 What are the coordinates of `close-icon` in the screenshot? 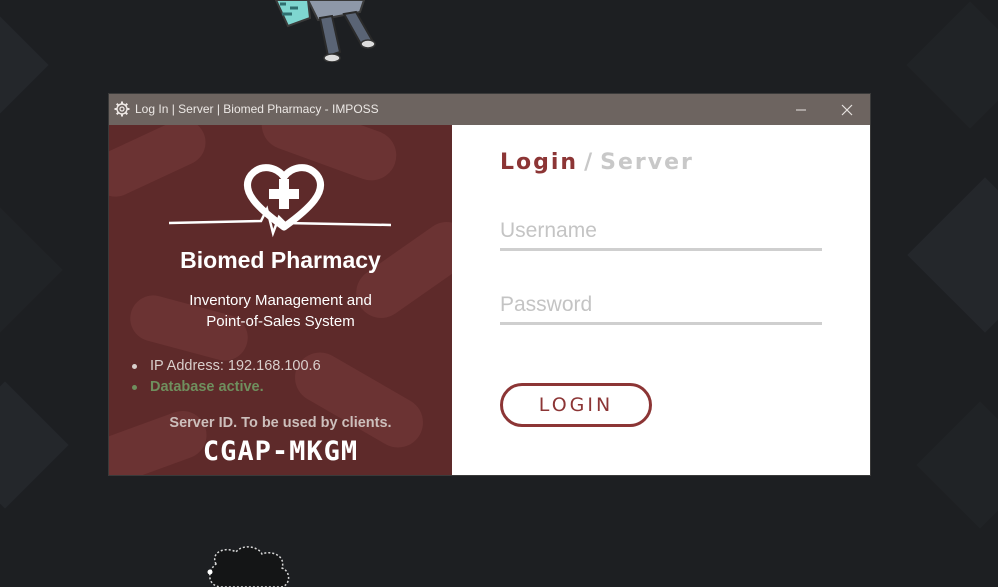 It's located at (847, 109).